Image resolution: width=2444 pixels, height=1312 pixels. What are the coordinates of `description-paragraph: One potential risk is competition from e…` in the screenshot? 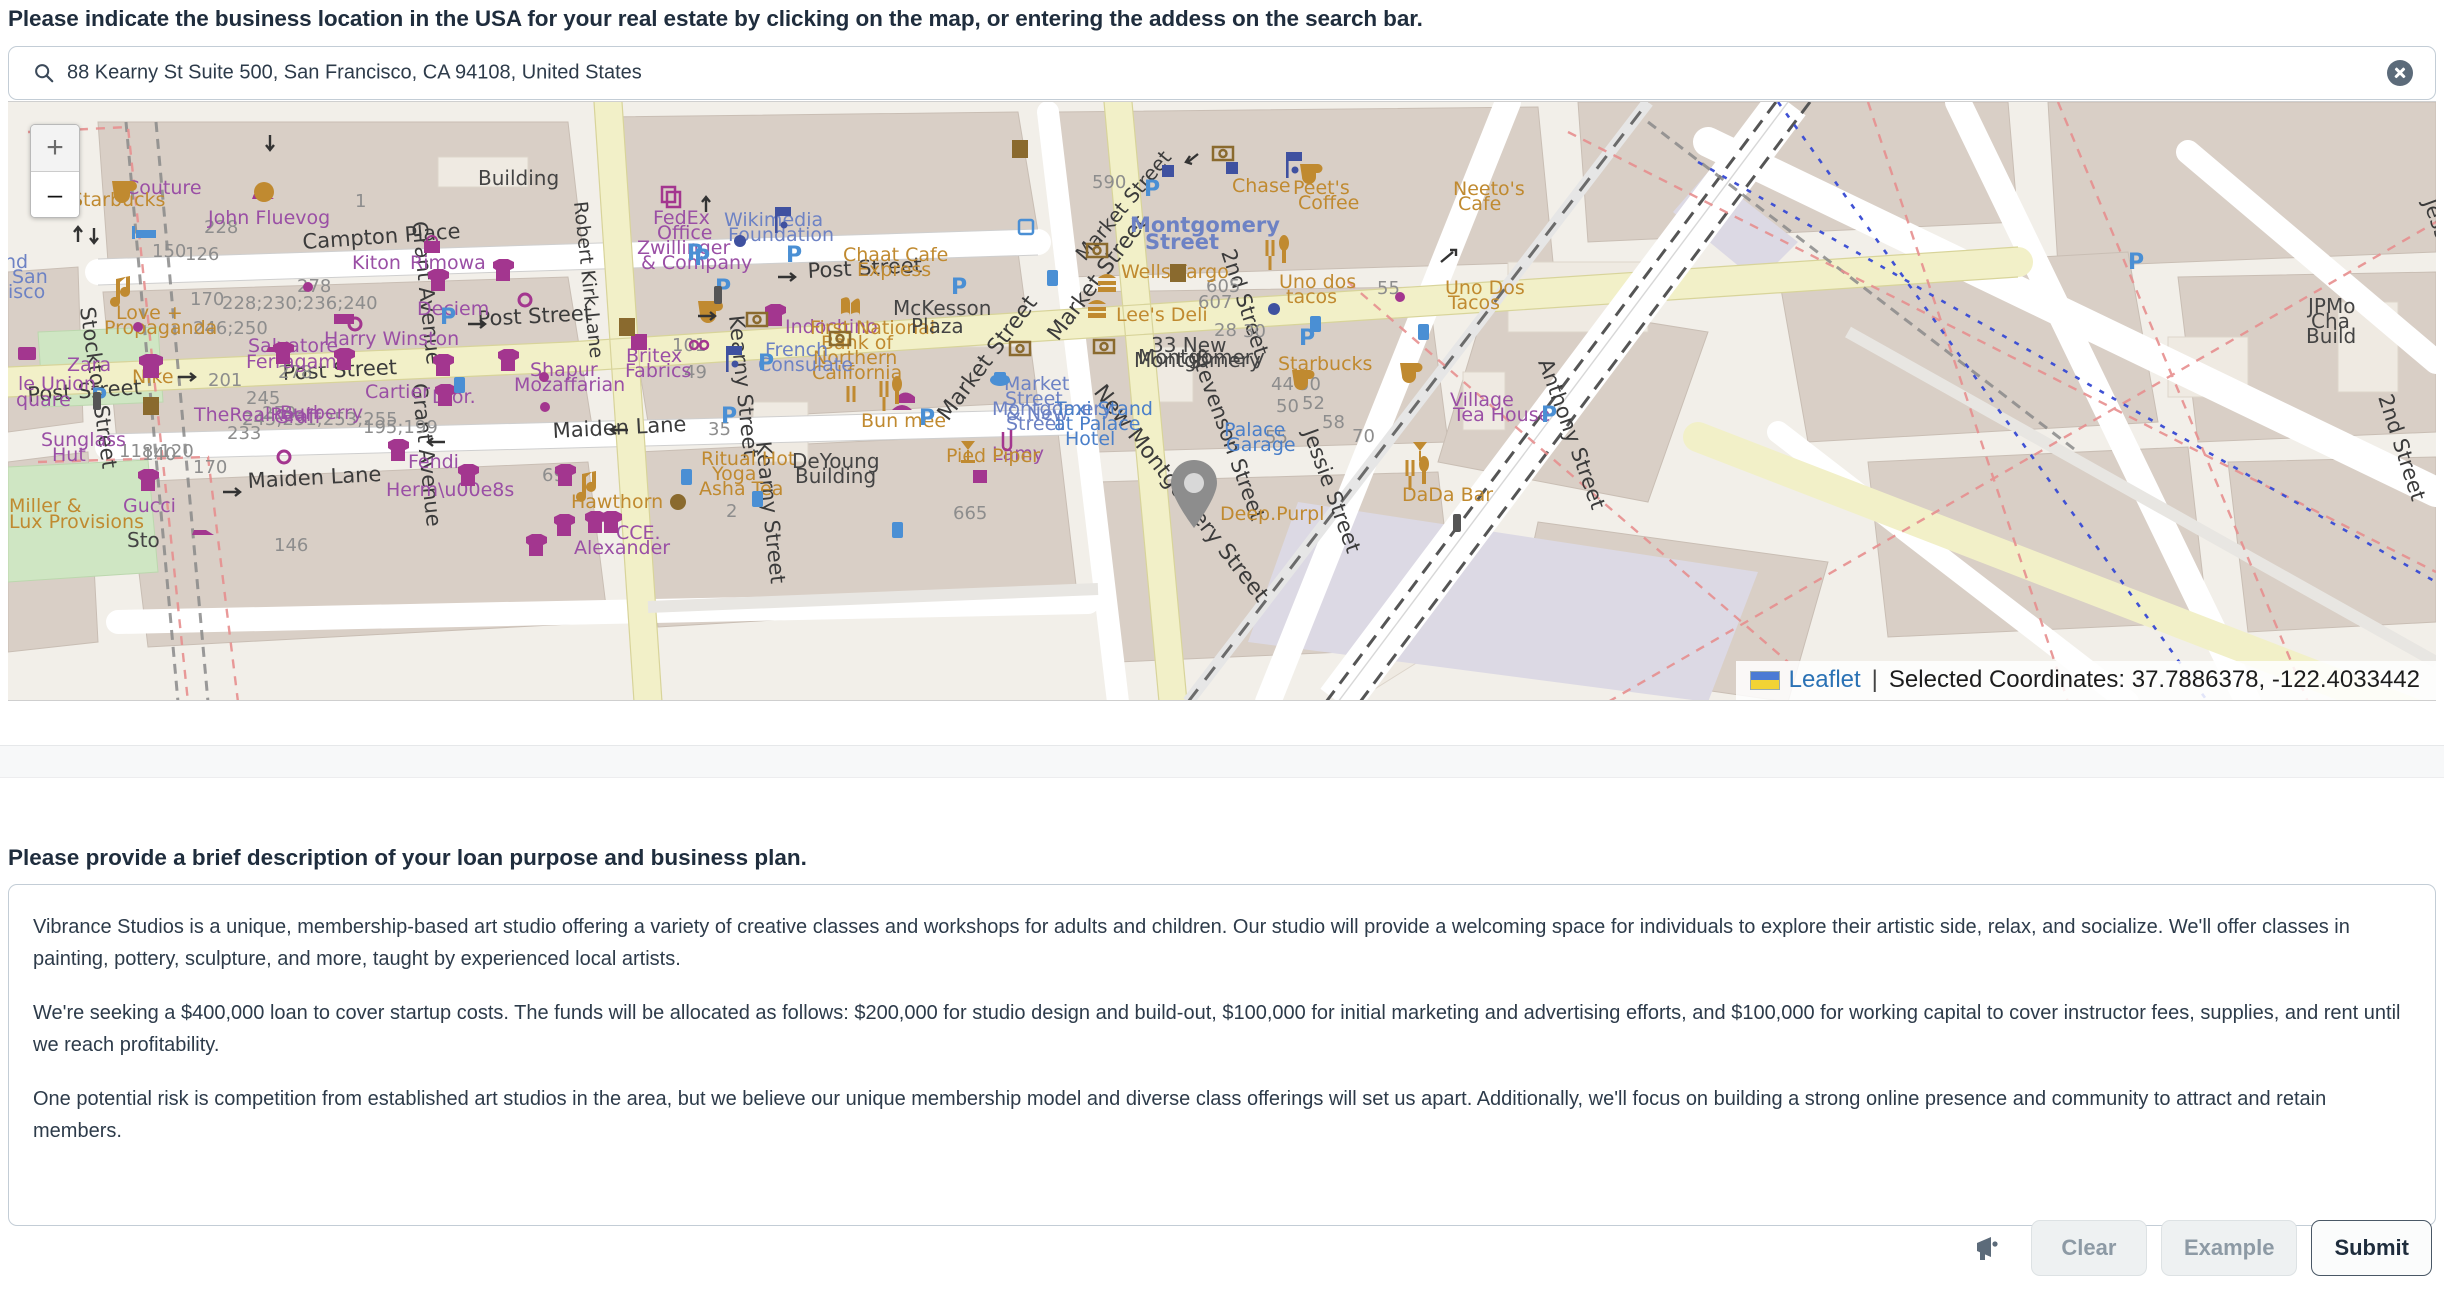 It's located at (1180, 1114).